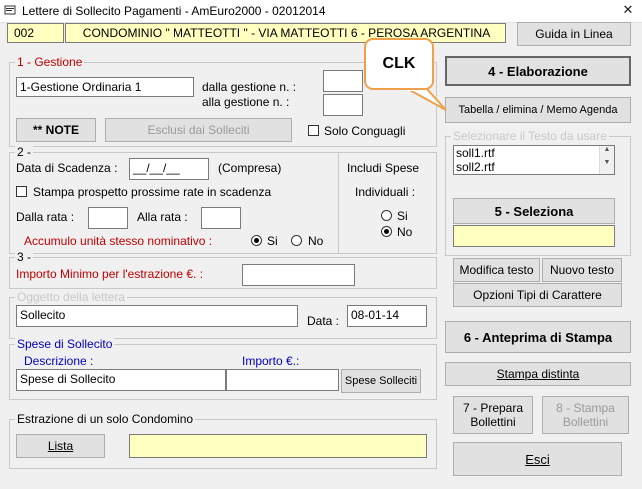 This screenshot has width=642, height=489. Describe the element at coordinates (343, 81) in the screenshot. I see `dalla-gestione-input` at that location.